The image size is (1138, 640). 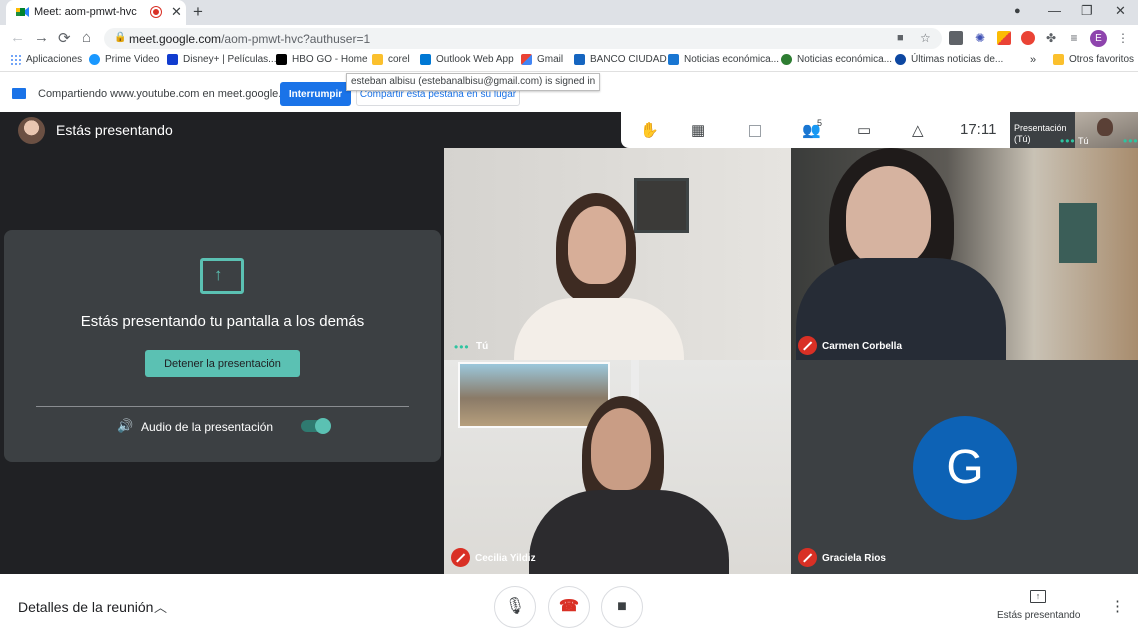 What do you see at coordinates (160, 606) in the screenshot?
I see `chevron-up-icon: ︿` at bounding box center [160, 606].